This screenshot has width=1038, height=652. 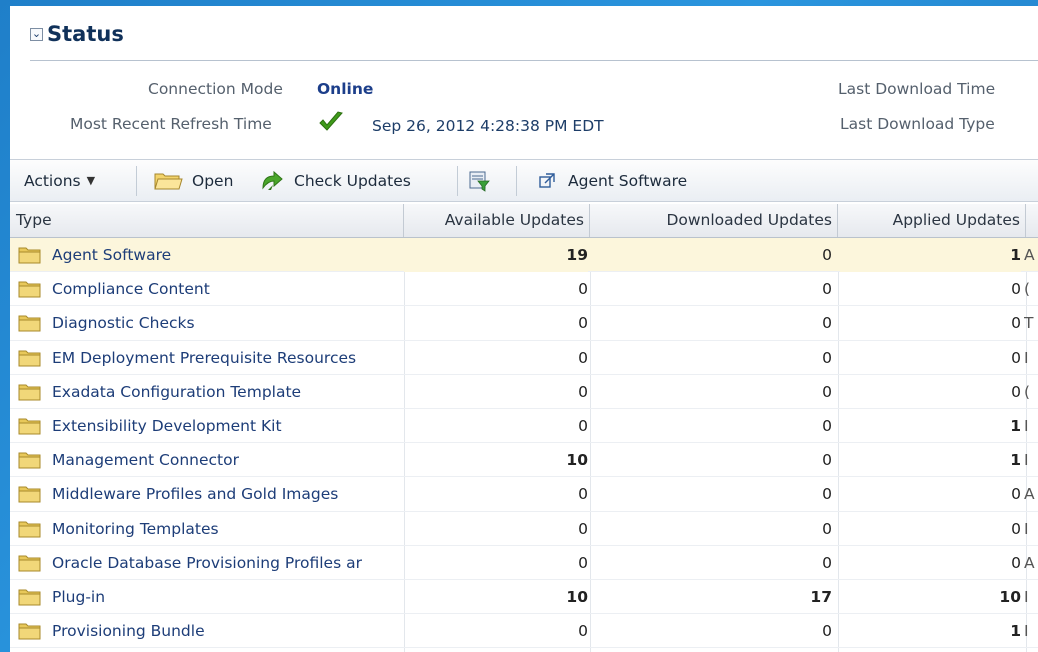 I want to click on type-label: Extensibility Development Kit, so click(x=167, y=425).